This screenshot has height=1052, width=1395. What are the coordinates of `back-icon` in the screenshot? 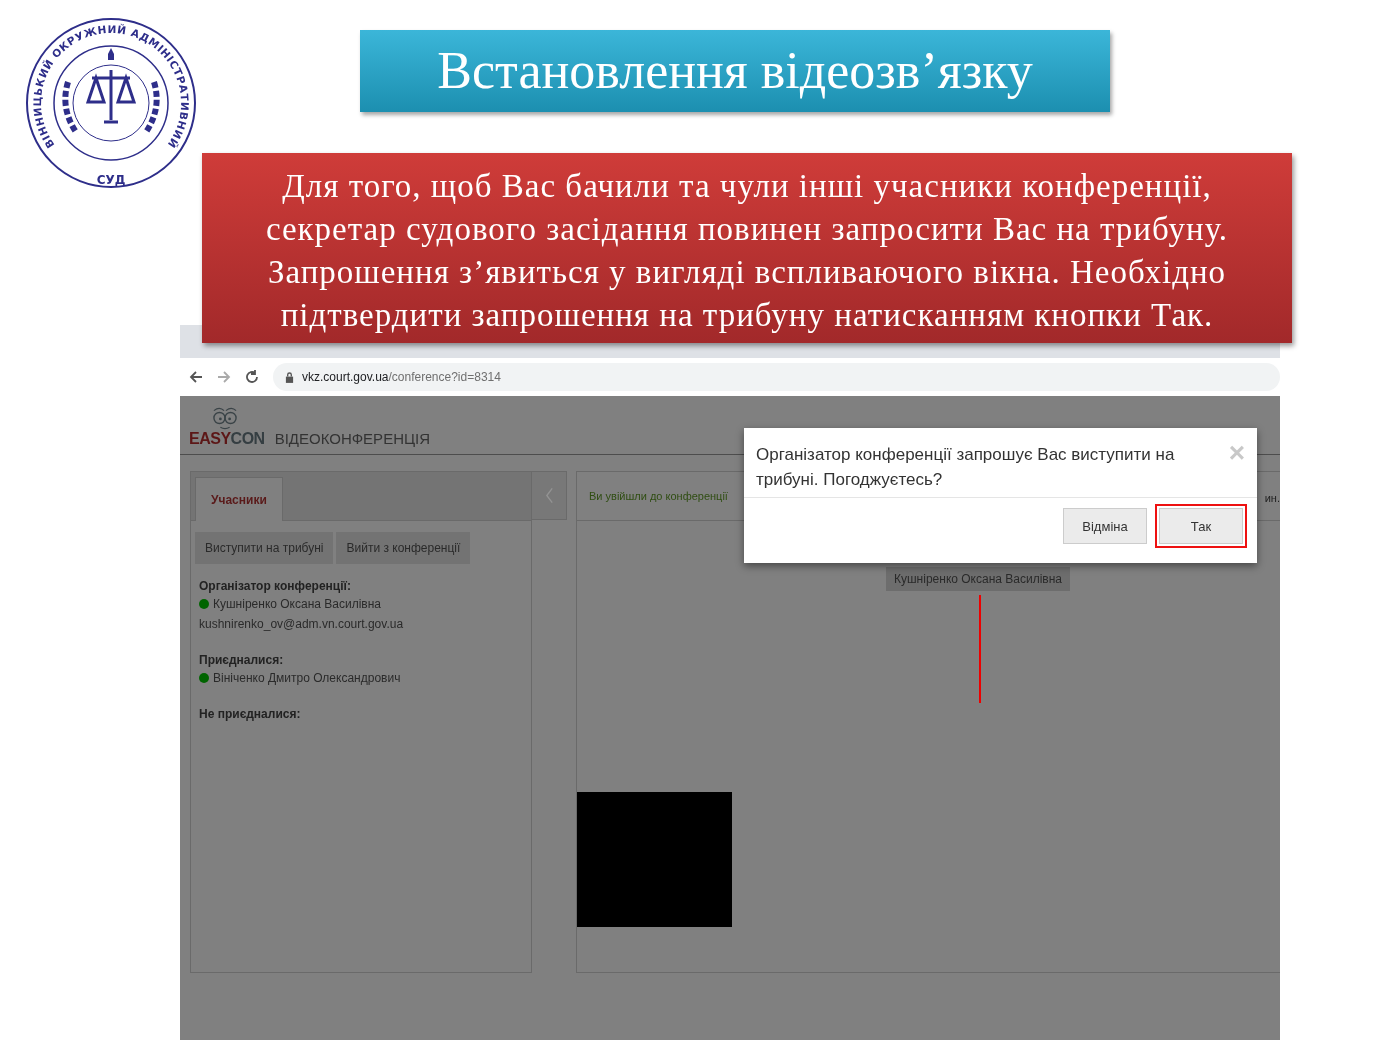 It's located at (196, 377).